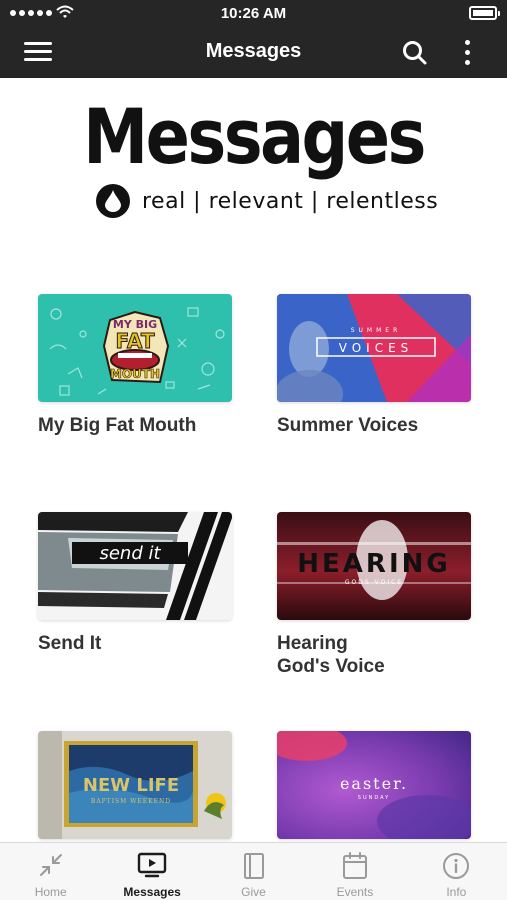 This screenshot has height=900, width=507. What do you see at coordinates (348, 425) in the screenshot?
I see `series-title: Summer Voices` at bounding box center [348, 425].